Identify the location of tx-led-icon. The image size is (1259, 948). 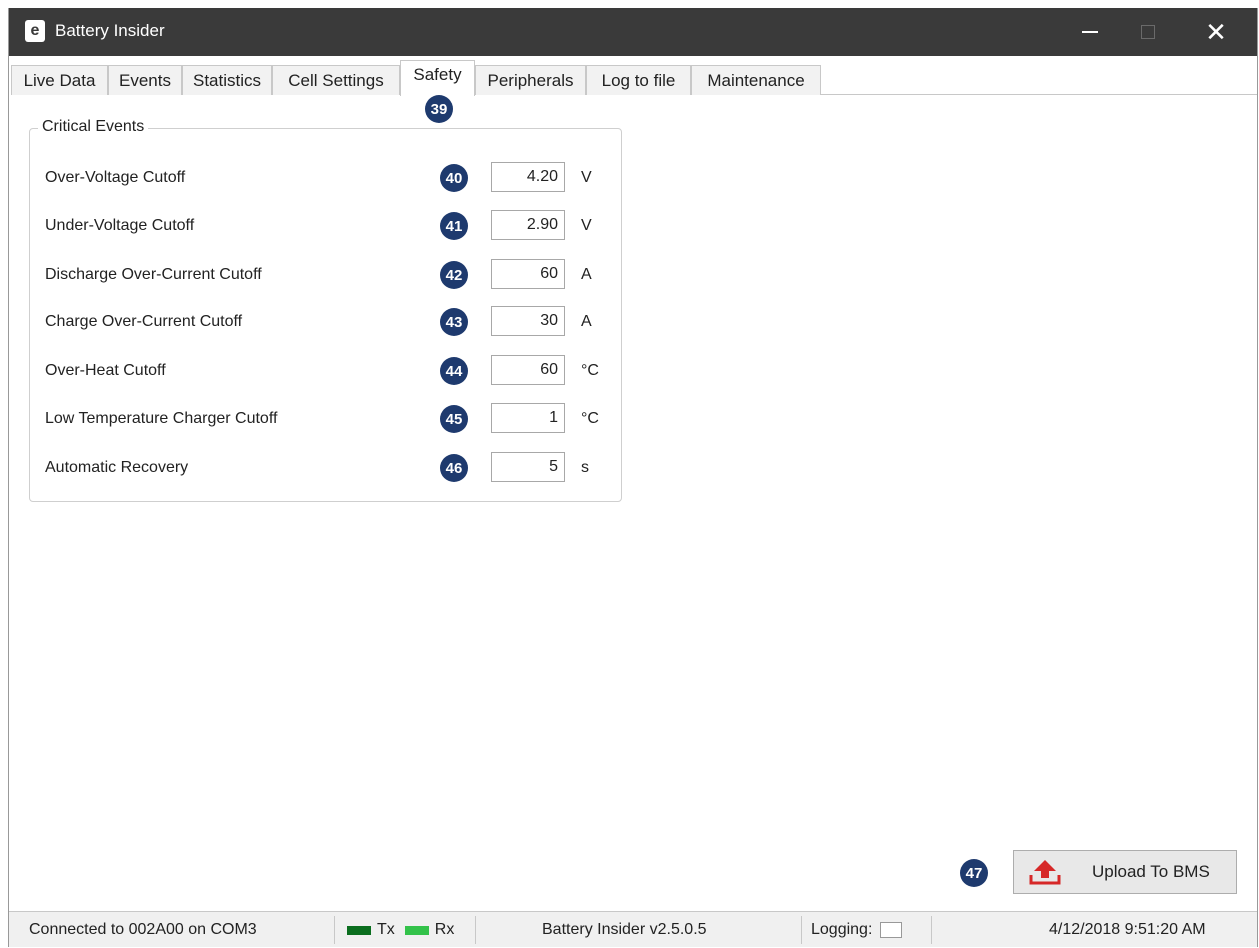
(359, 930).